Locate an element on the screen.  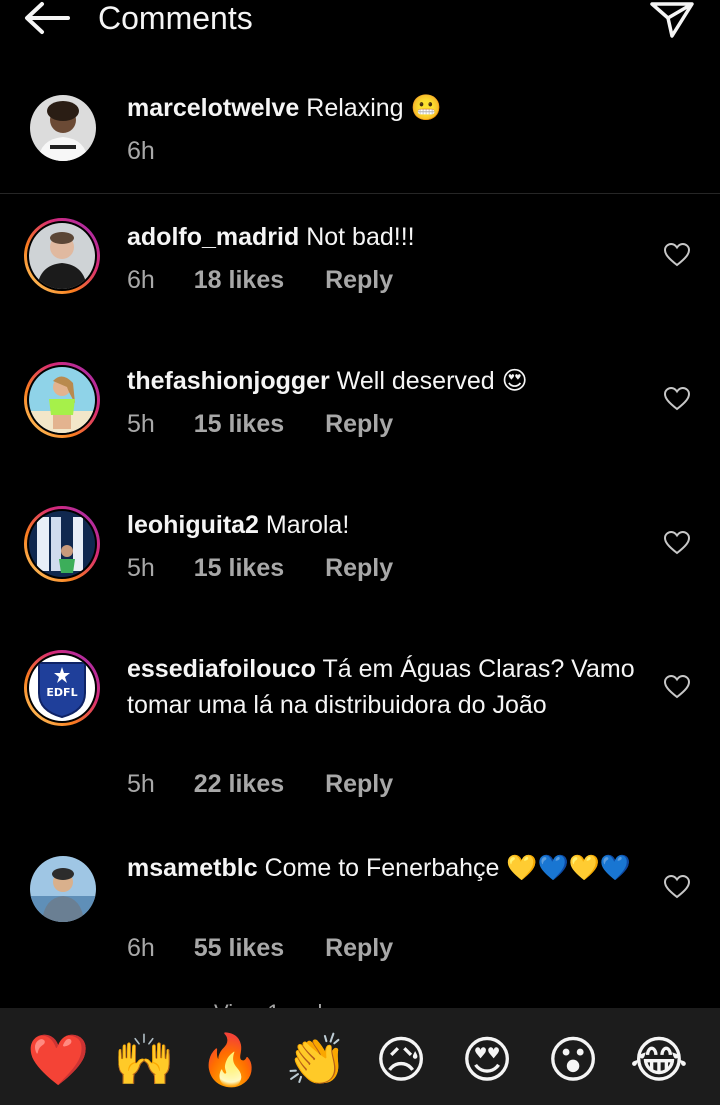
emoji-surprised-face: 😮 is located at coordinates (573, 1060).